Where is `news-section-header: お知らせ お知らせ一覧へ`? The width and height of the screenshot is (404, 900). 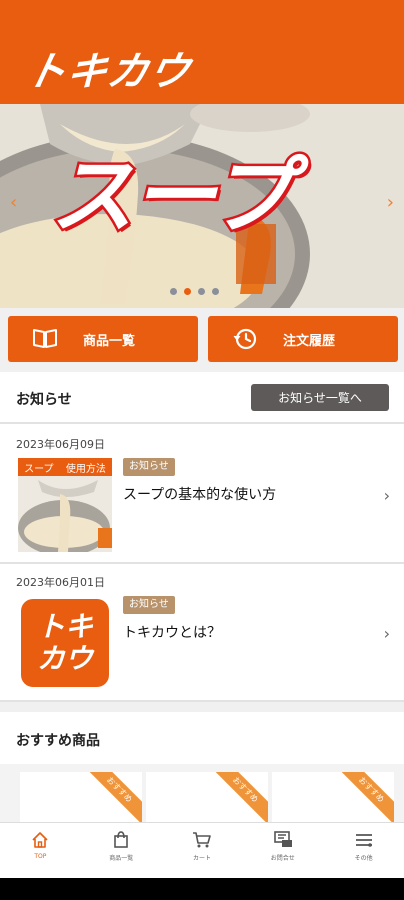 news-section-header: お知らせ お知らせ一覧へ is located at coordinates (202, 398).